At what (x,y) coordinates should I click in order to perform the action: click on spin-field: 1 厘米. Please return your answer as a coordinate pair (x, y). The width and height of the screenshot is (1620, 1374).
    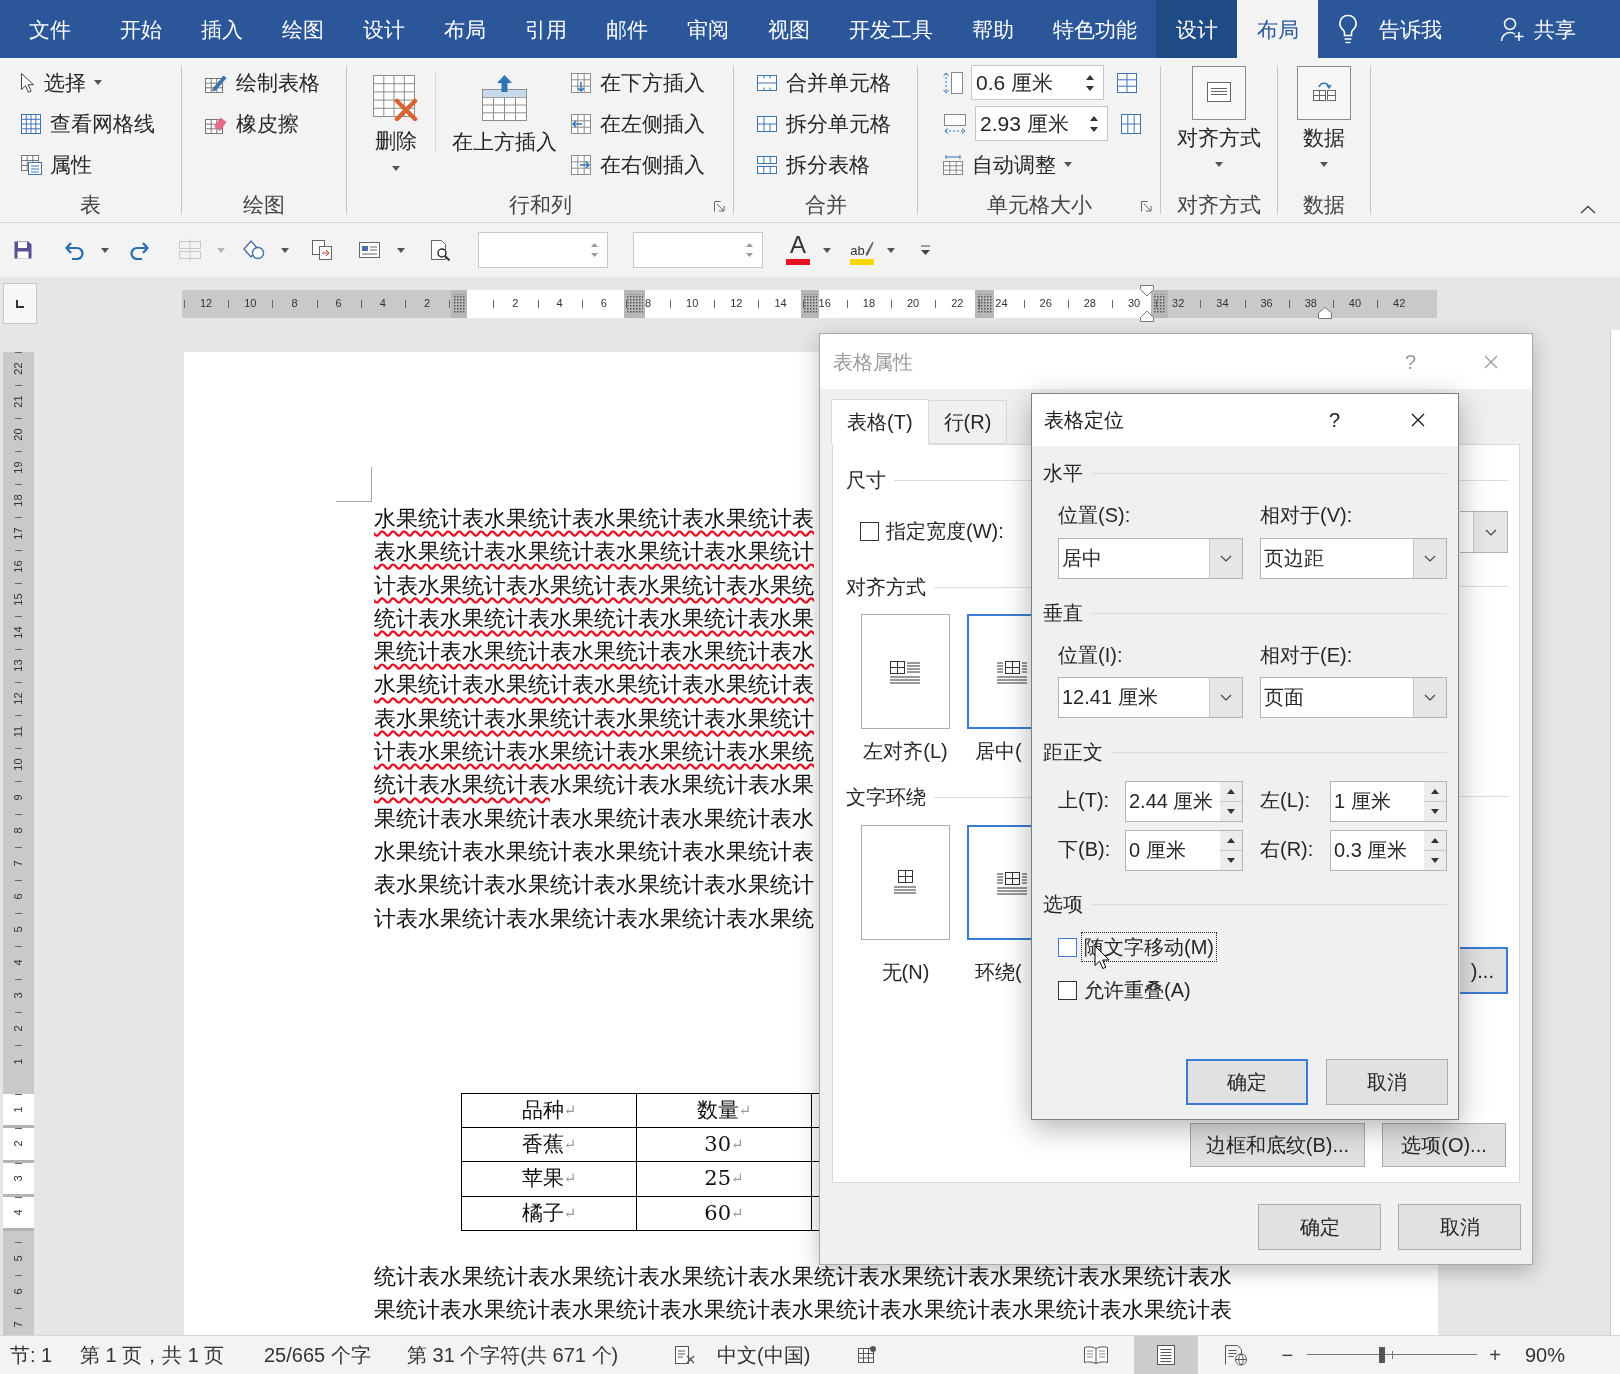
    Looking at the image, I should click on (1388, 801).